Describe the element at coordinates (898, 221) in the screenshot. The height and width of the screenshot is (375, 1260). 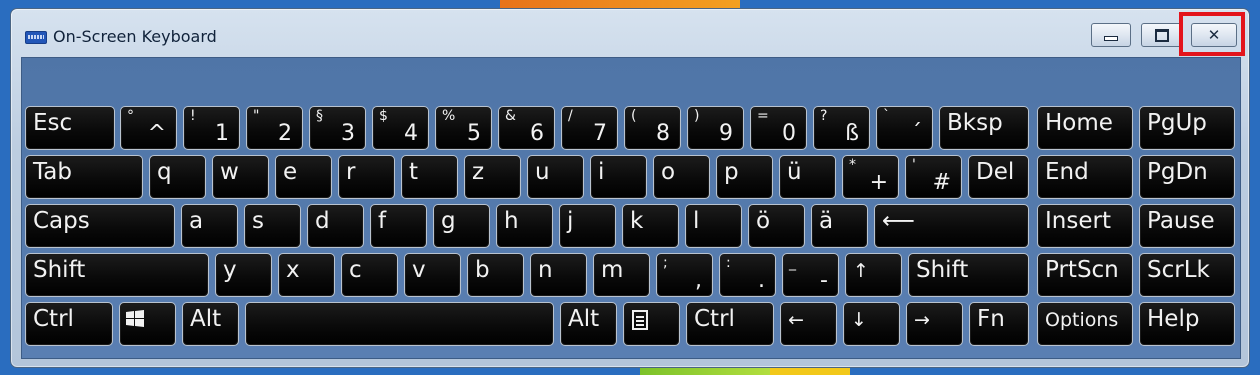
I see `enter-arrow-icon: ⟵` at that location.